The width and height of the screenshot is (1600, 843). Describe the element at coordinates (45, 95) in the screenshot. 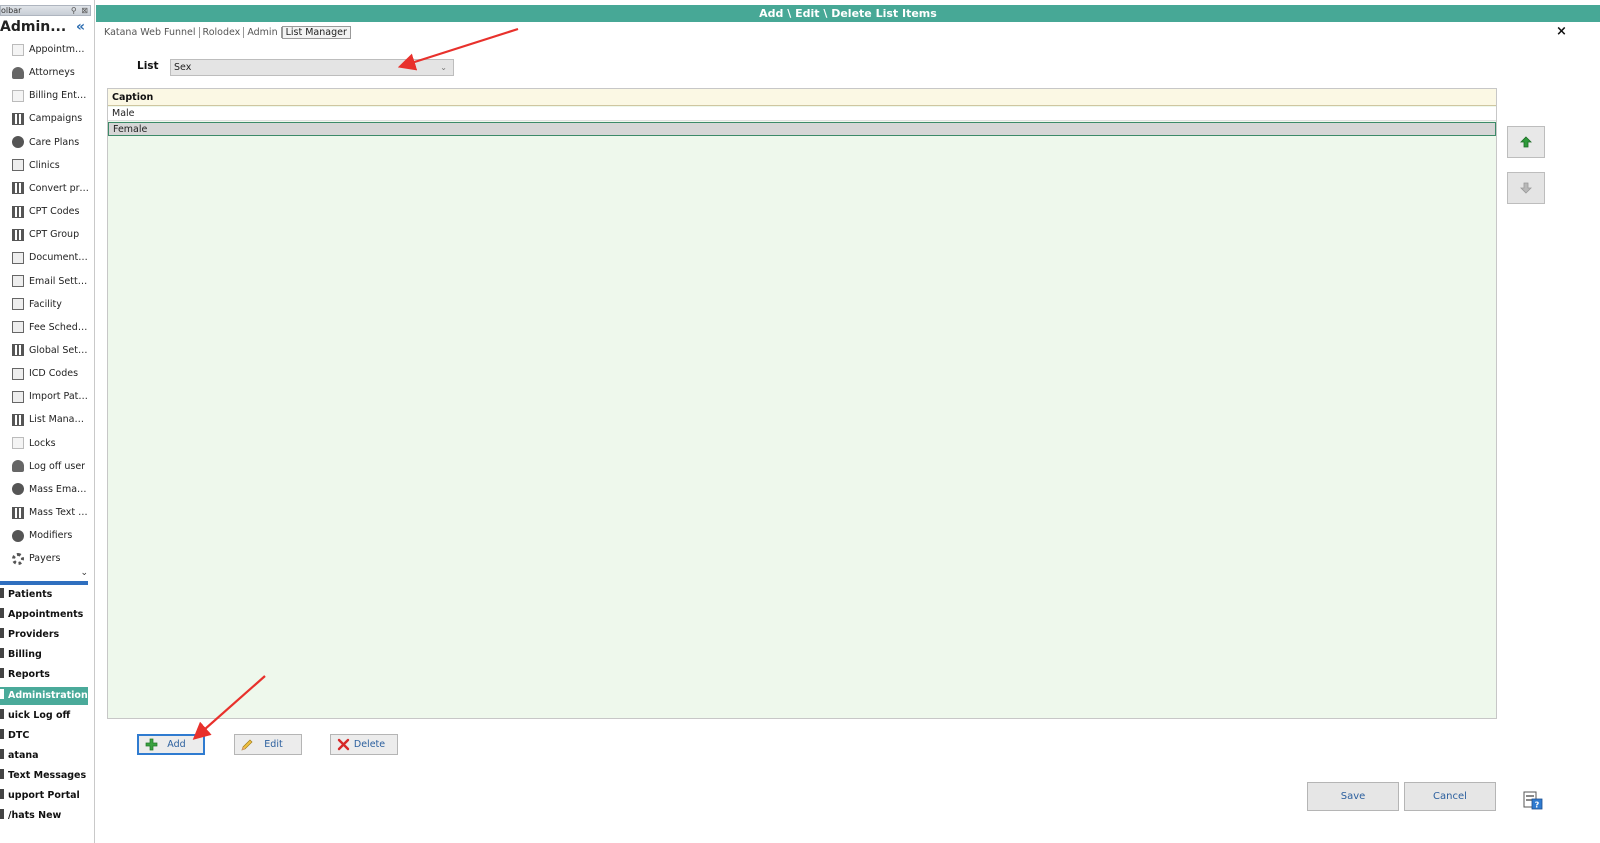

I see `sidebar-item-billing-entities: Billing Entities` at that location.